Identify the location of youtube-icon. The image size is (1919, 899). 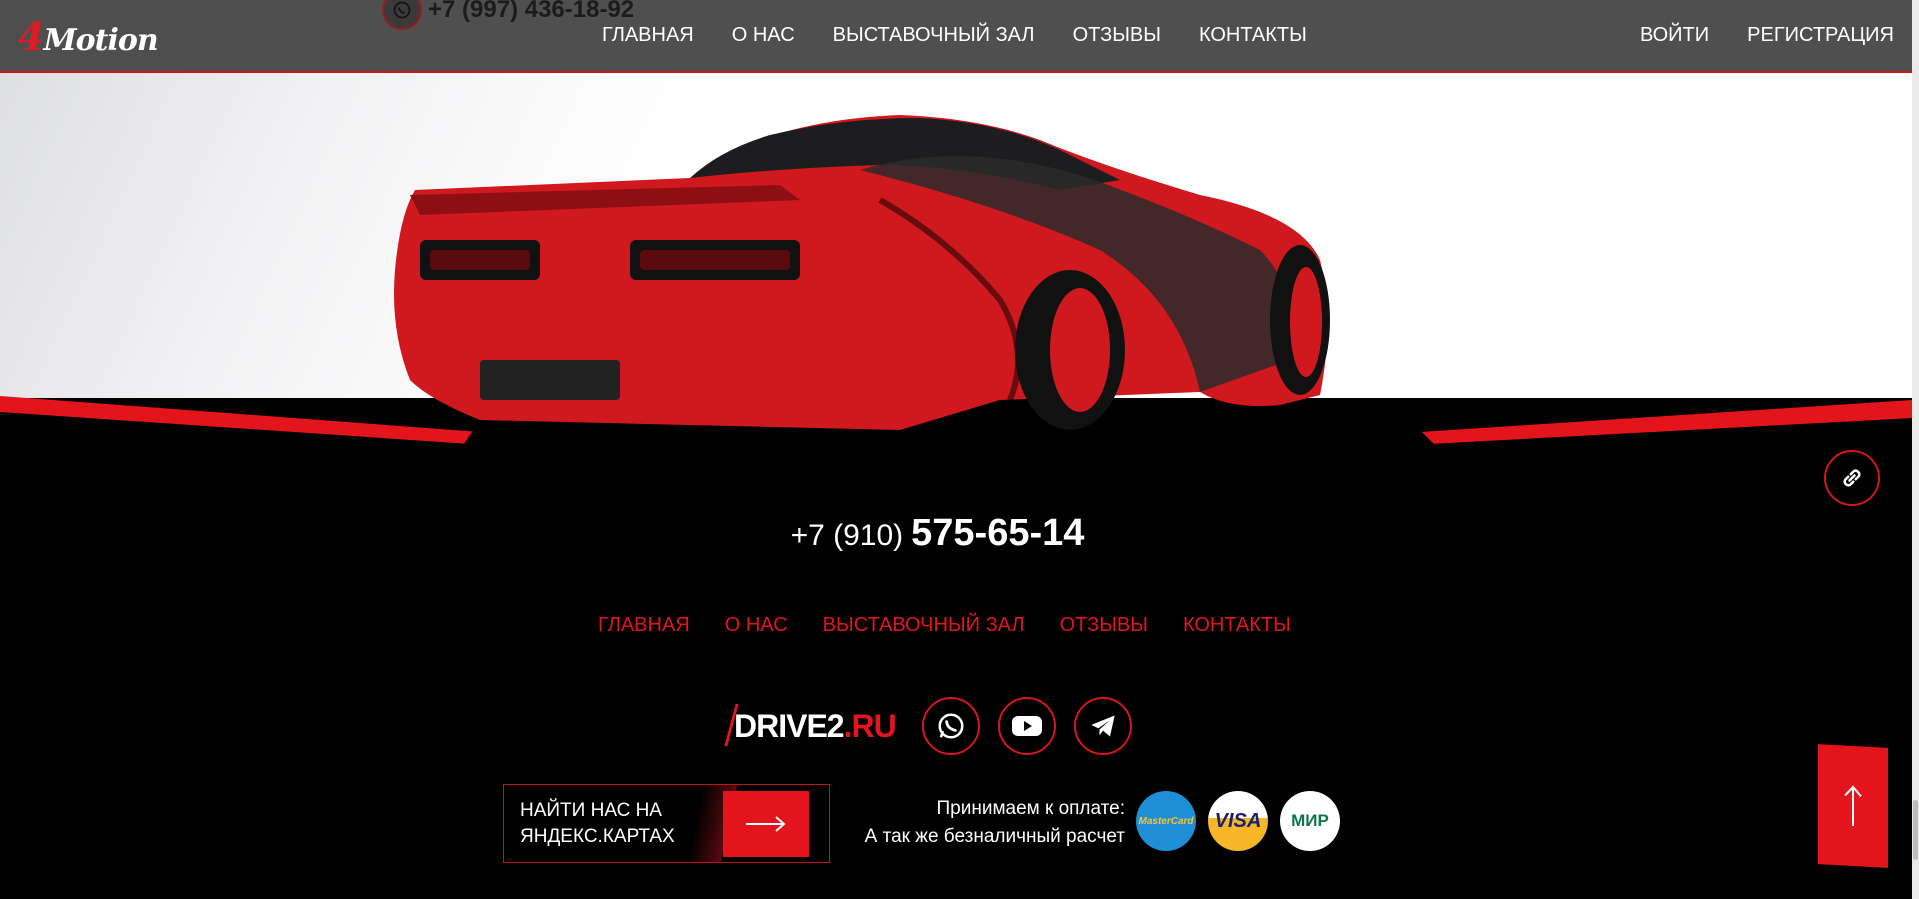
(1026, 726).